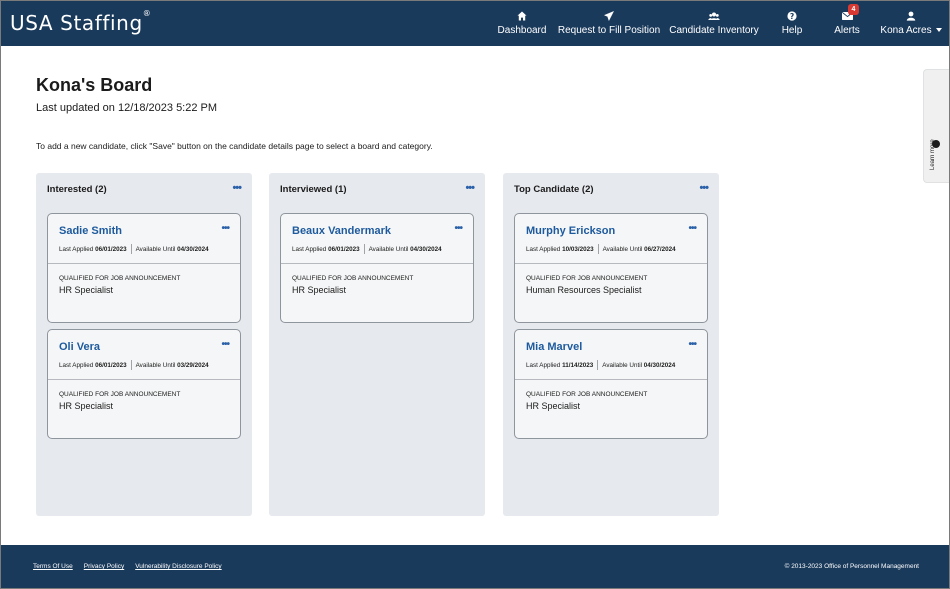 The height and width of the screenshot is (589, 950). I want to click on nav-help-label: Help, so click(792, 30).